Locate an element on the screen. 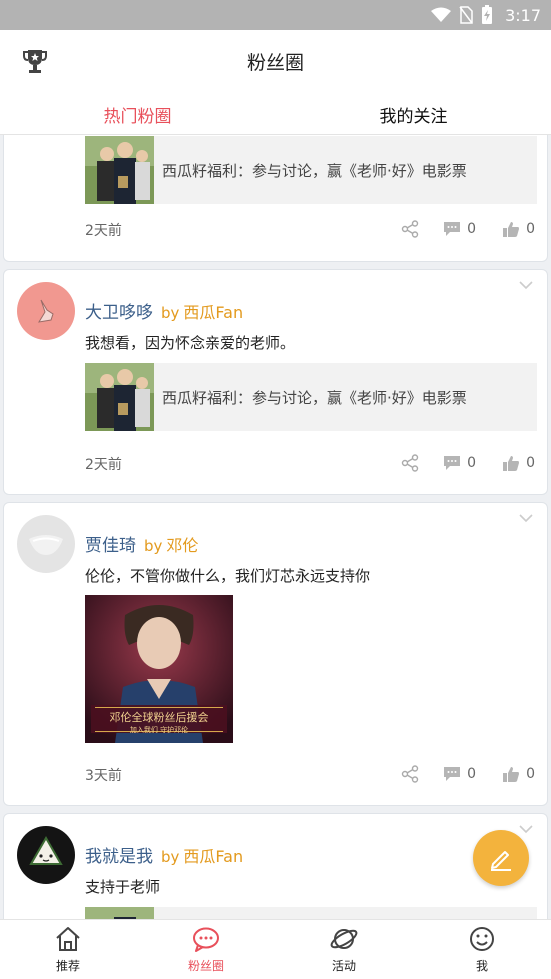 This screenshot has height=979, width=551. page-title: 粉丝圈 is located at coordinates (275, 63).